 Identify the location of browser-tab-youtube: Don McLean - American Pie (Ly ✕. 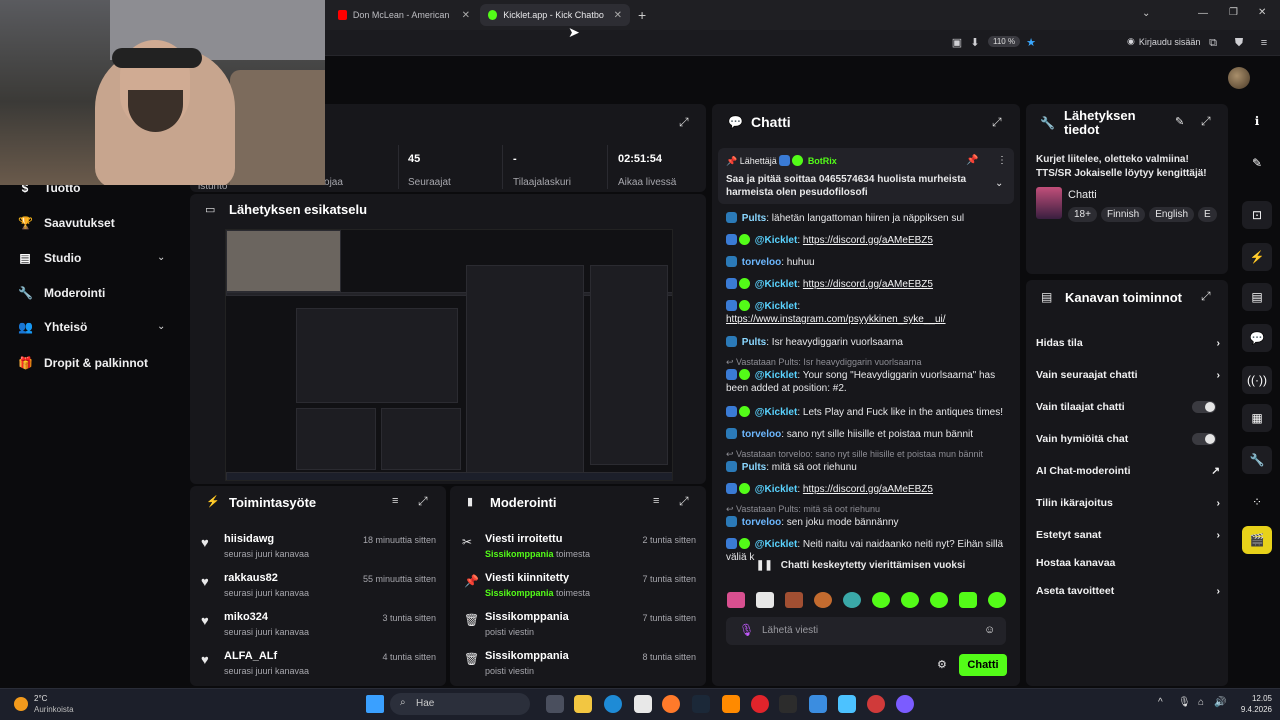
(404, 15).